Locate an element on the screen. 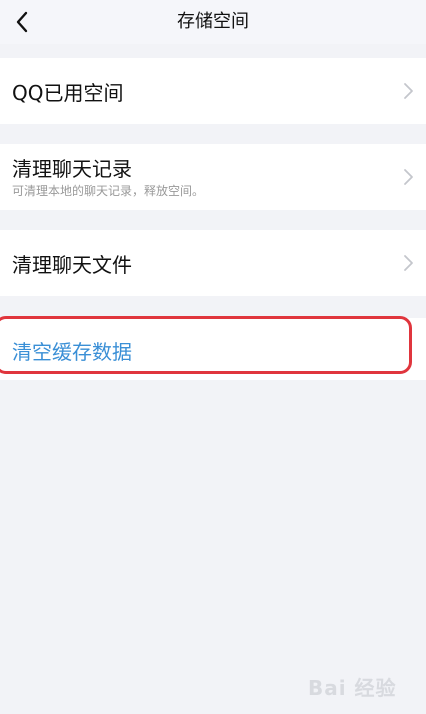 The image size is (426, 714). page-title: 存储空间 is located at coordinates (213, 21).